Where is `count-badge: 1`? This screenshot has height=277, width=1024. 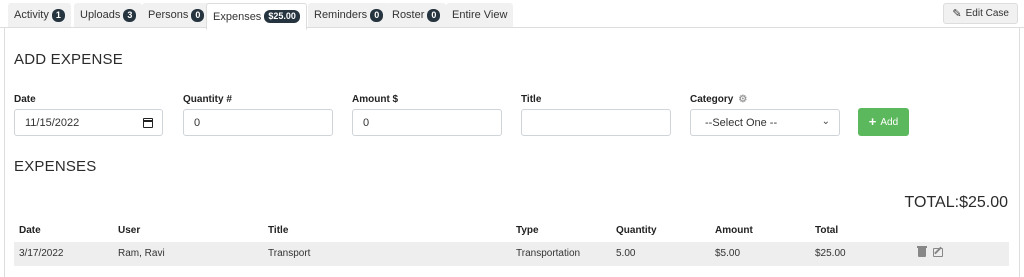
count-badge: 1 is located at coordinates (58, 15).